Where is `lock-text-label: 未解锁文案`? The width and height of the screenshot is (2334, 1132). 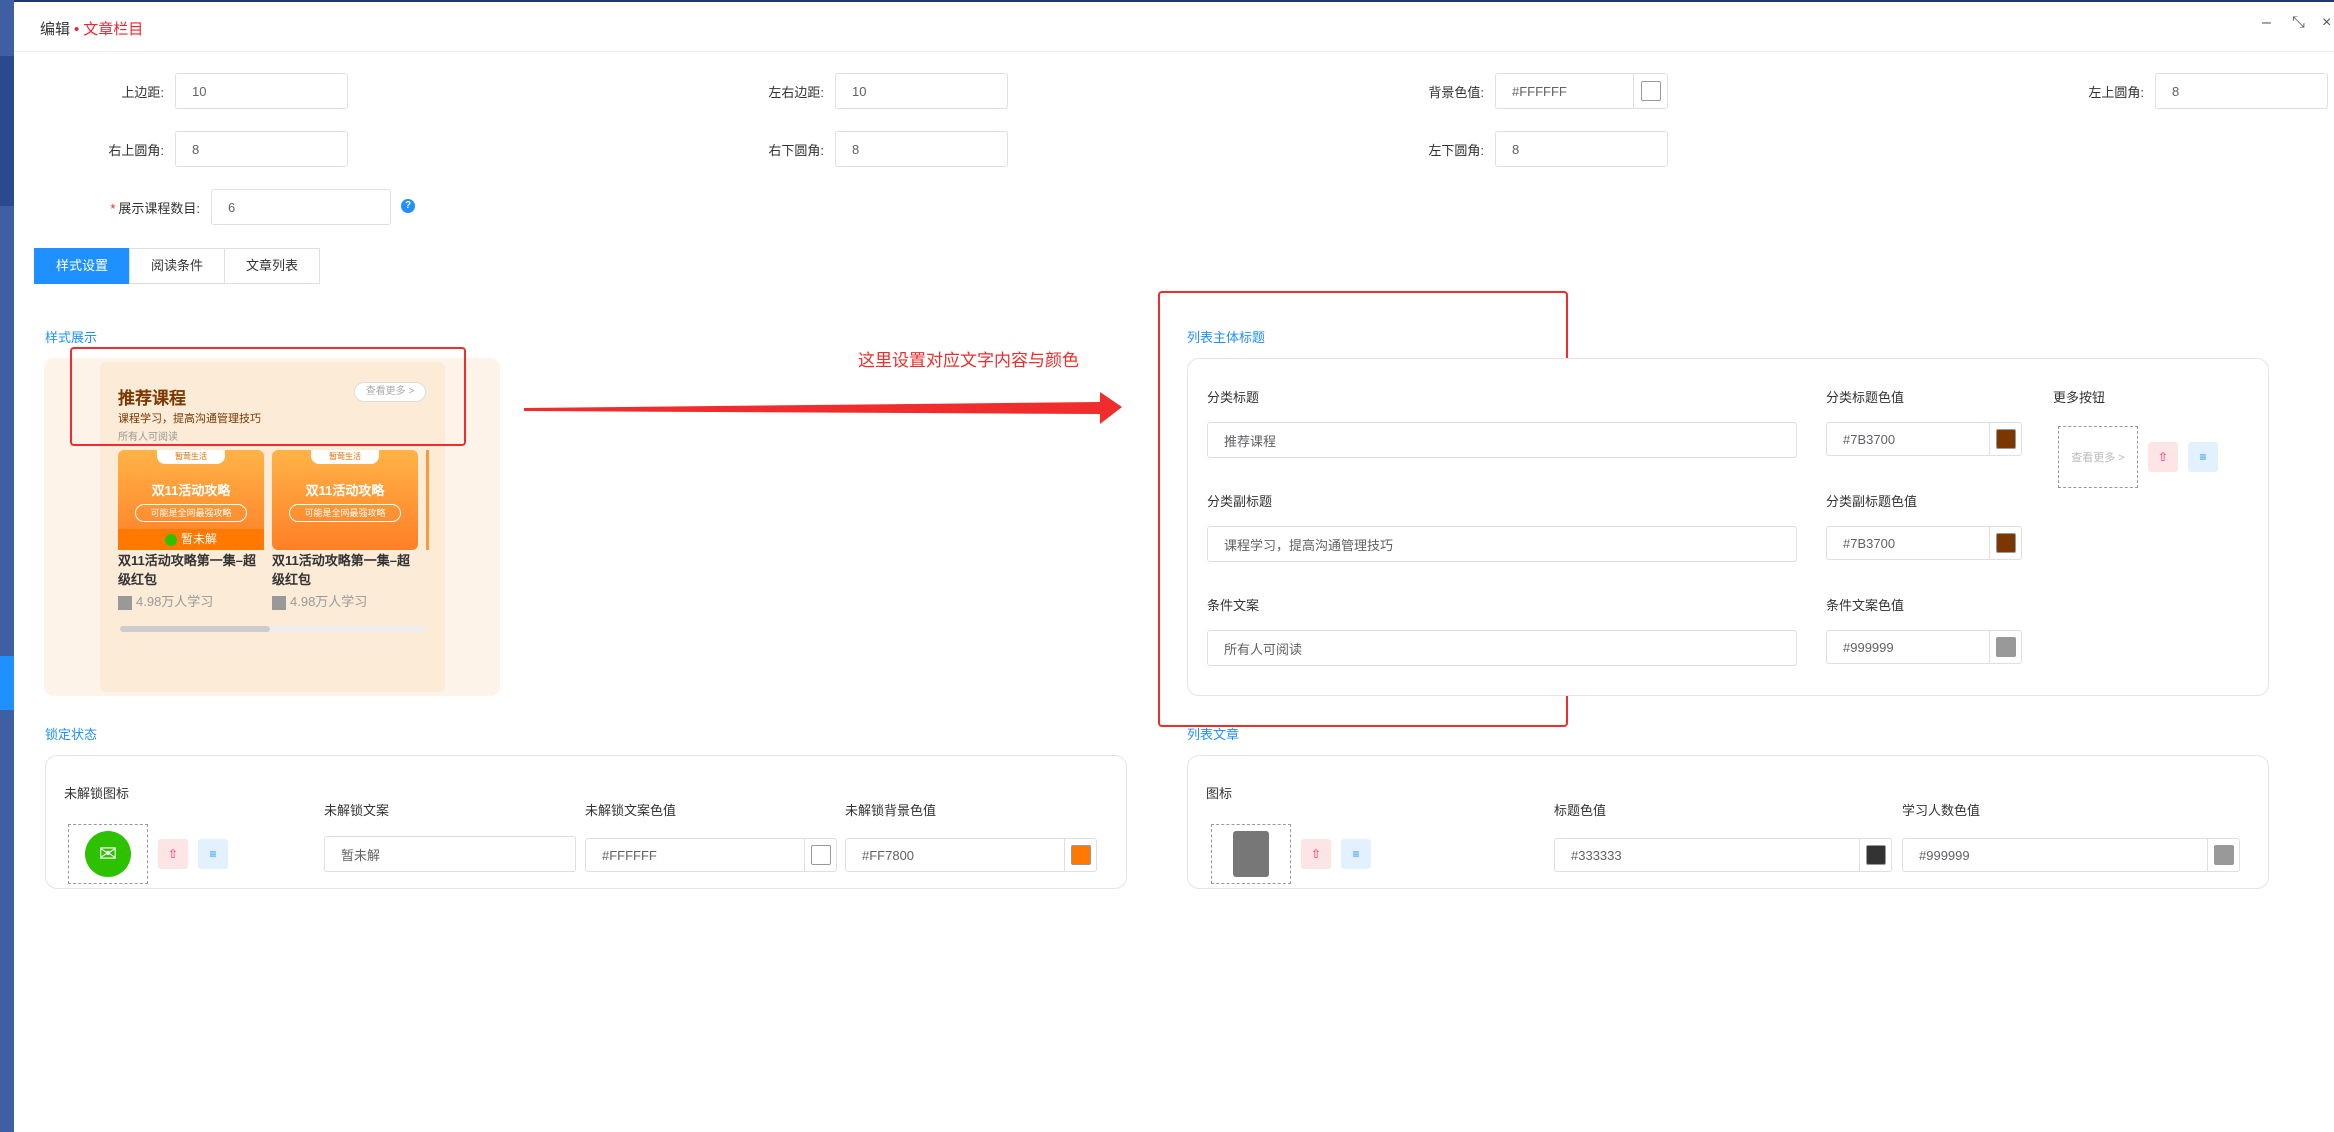 lock-text-label: 未解锁文案 is located at coordinates (357, 810).